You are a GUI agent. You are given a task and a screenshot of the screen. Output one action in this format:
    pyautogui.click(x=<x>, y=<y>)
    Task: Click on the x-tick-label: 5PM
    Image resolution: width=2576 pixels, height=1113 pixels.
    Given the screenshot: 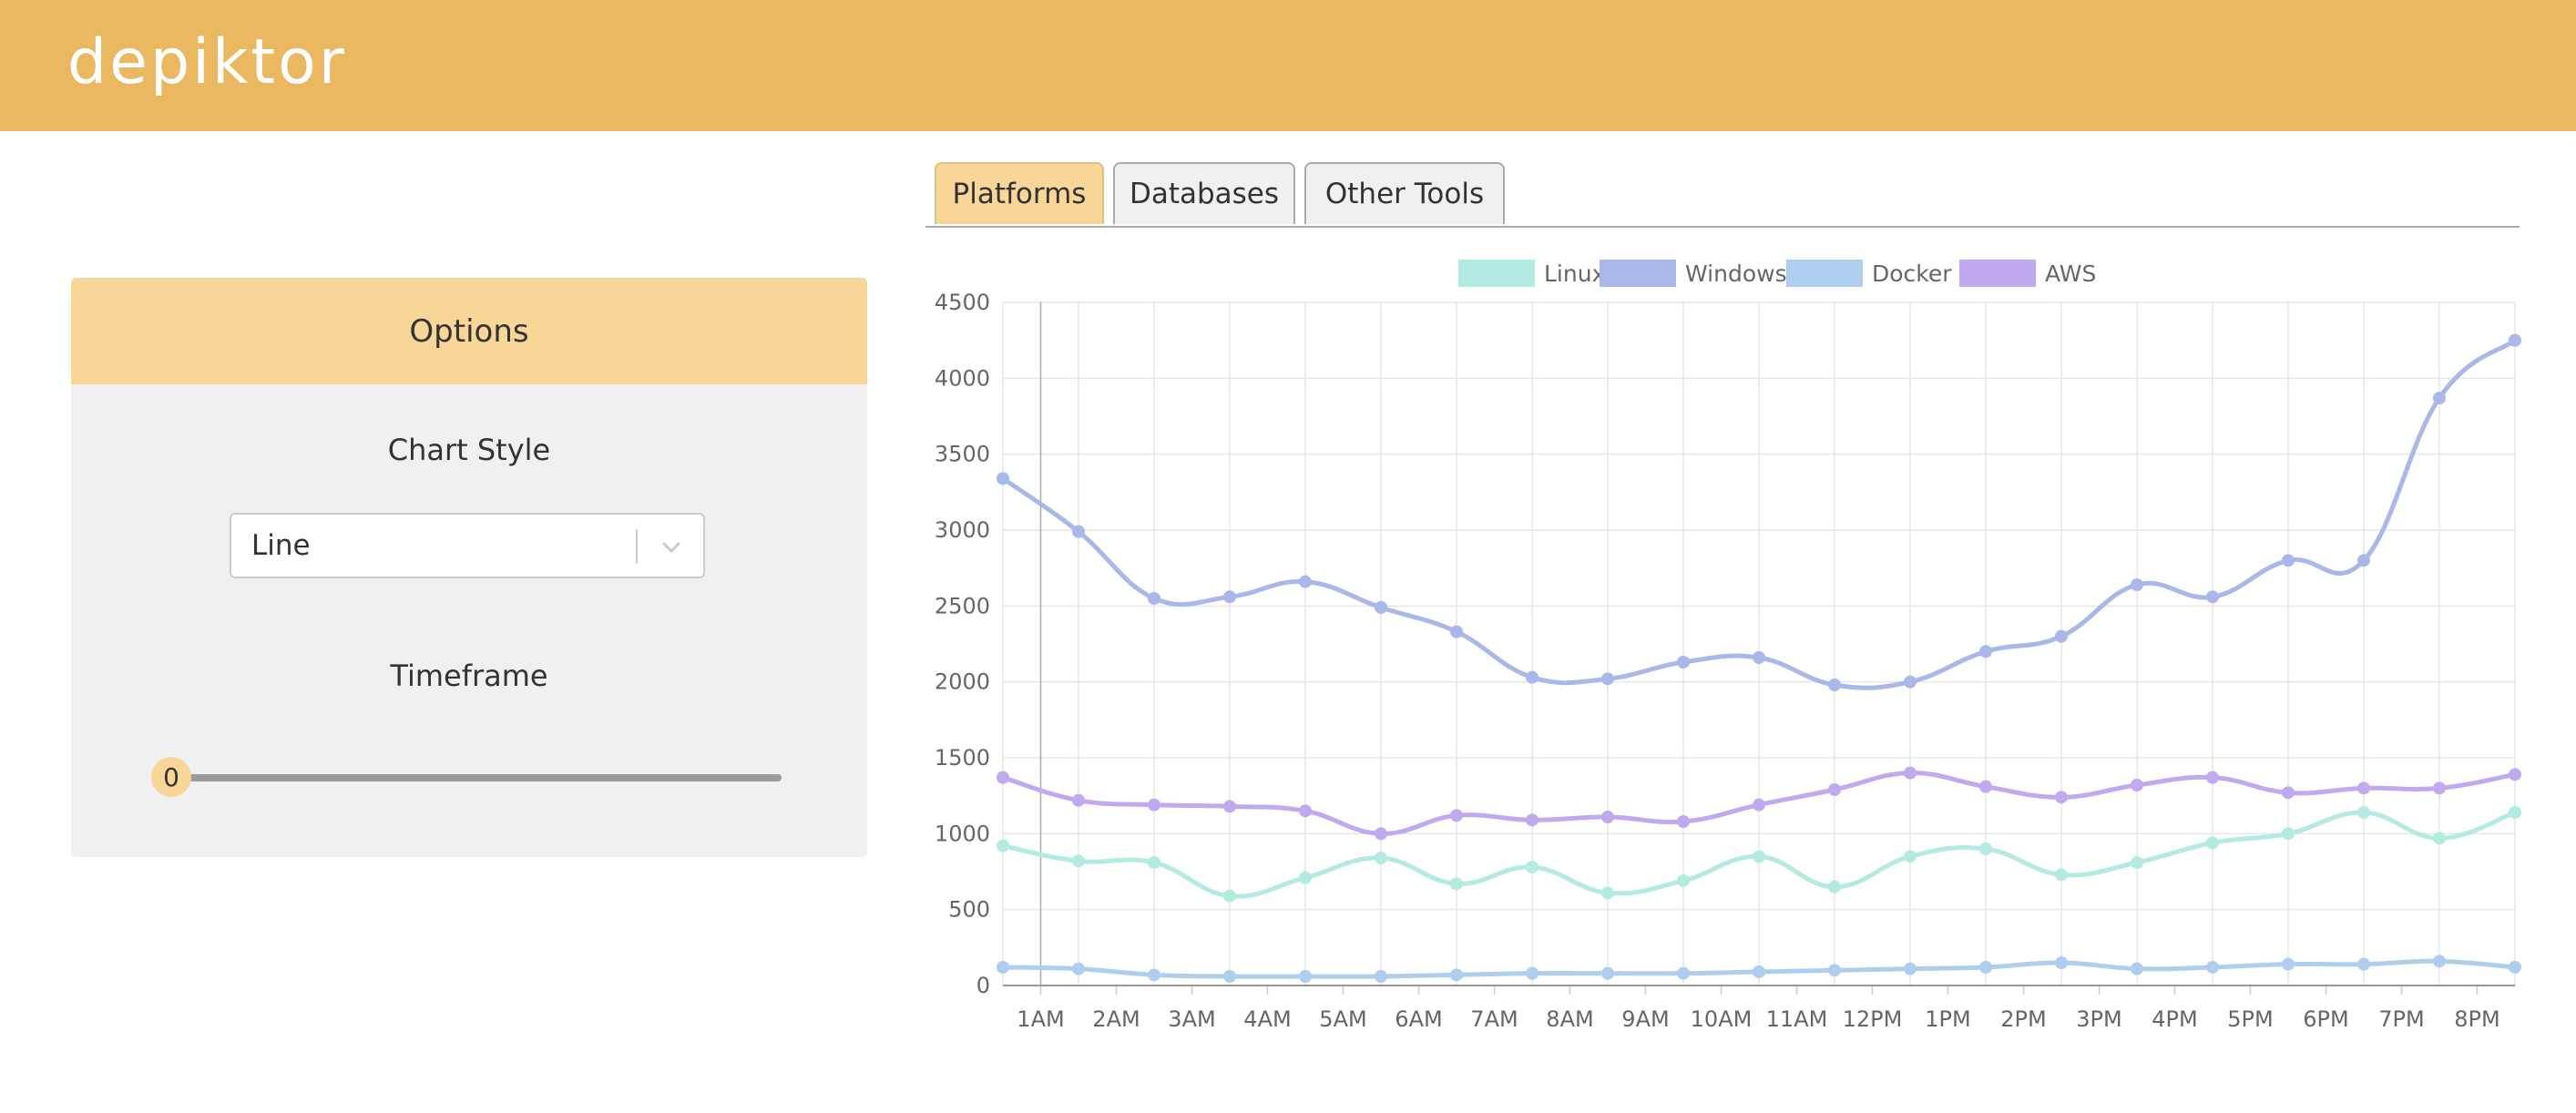 What is the action you would take?
    pyautogui.click(x=2250, y=1019)
    